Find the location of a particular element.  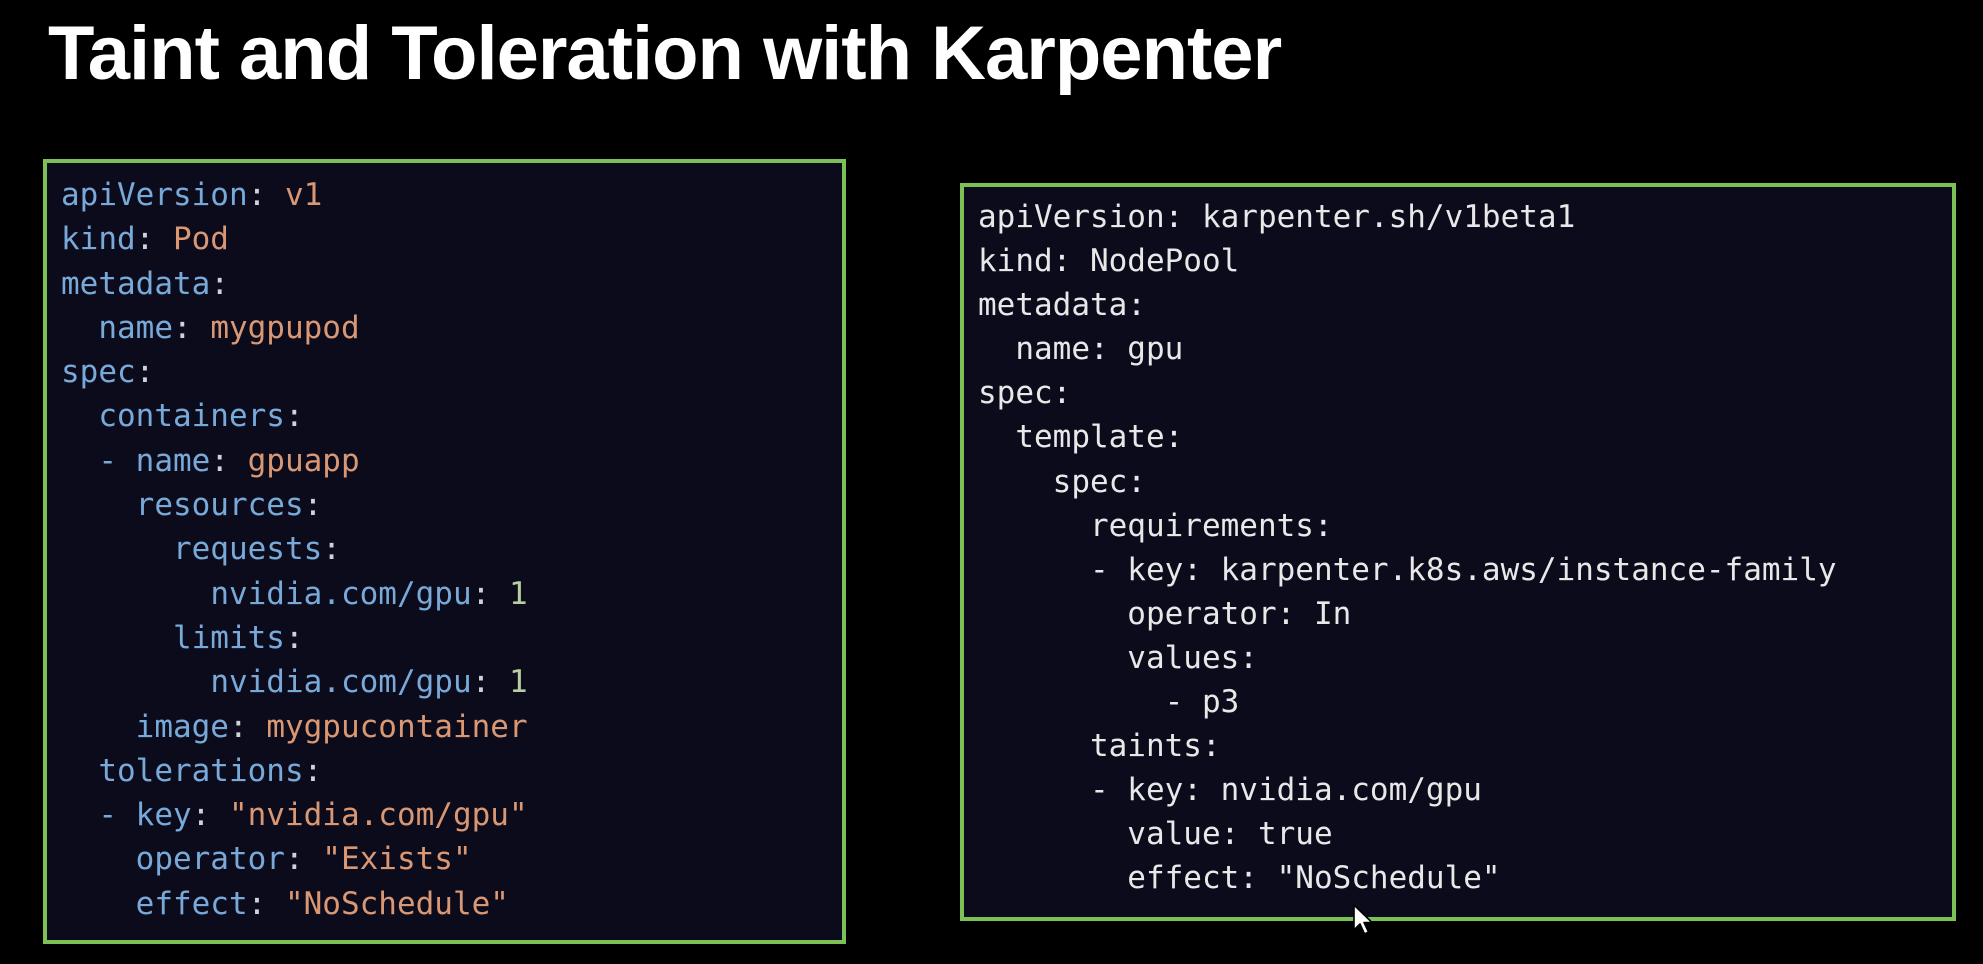

pod-yaml-line: resources: is located at coordinates (451, 505).